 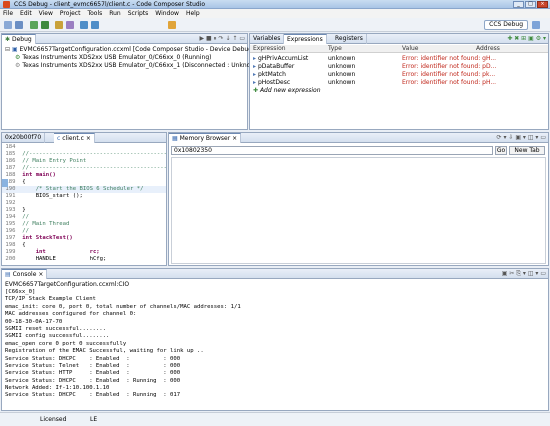 I want to click on tab-client-c: c client.c ×, so click(x=74, y=138).